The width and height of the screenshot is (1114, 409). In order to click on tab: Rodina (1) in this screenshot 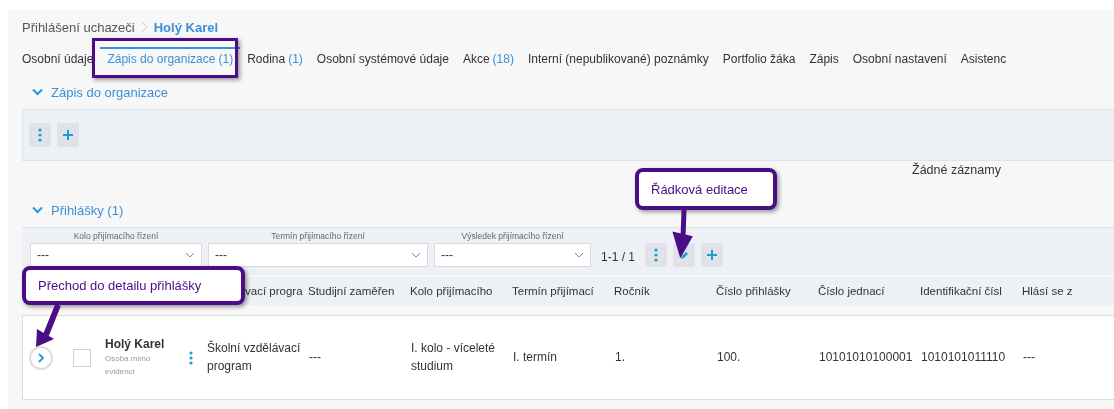, I will do `click(275, 58)`.